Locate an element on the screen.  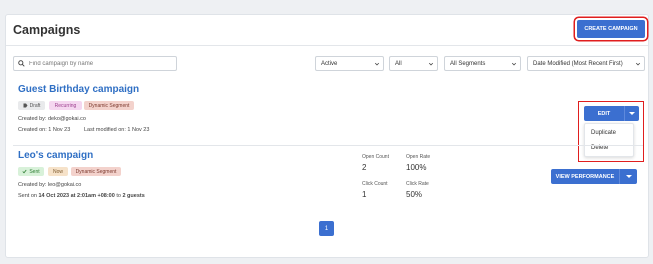
edit-actions-group: EDIT Duplicate Delete is located at coordinates (611, 131).